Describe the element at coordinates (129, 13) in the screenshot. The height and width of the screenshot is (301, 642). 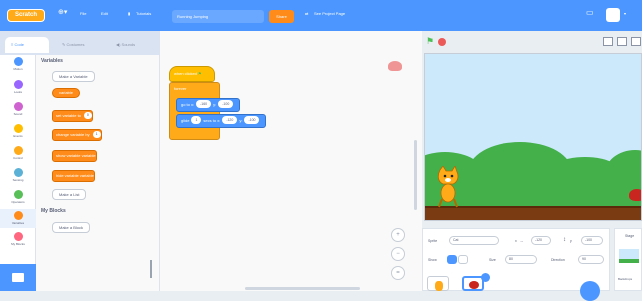
I see `tutorials-icon: ▮` at that location.